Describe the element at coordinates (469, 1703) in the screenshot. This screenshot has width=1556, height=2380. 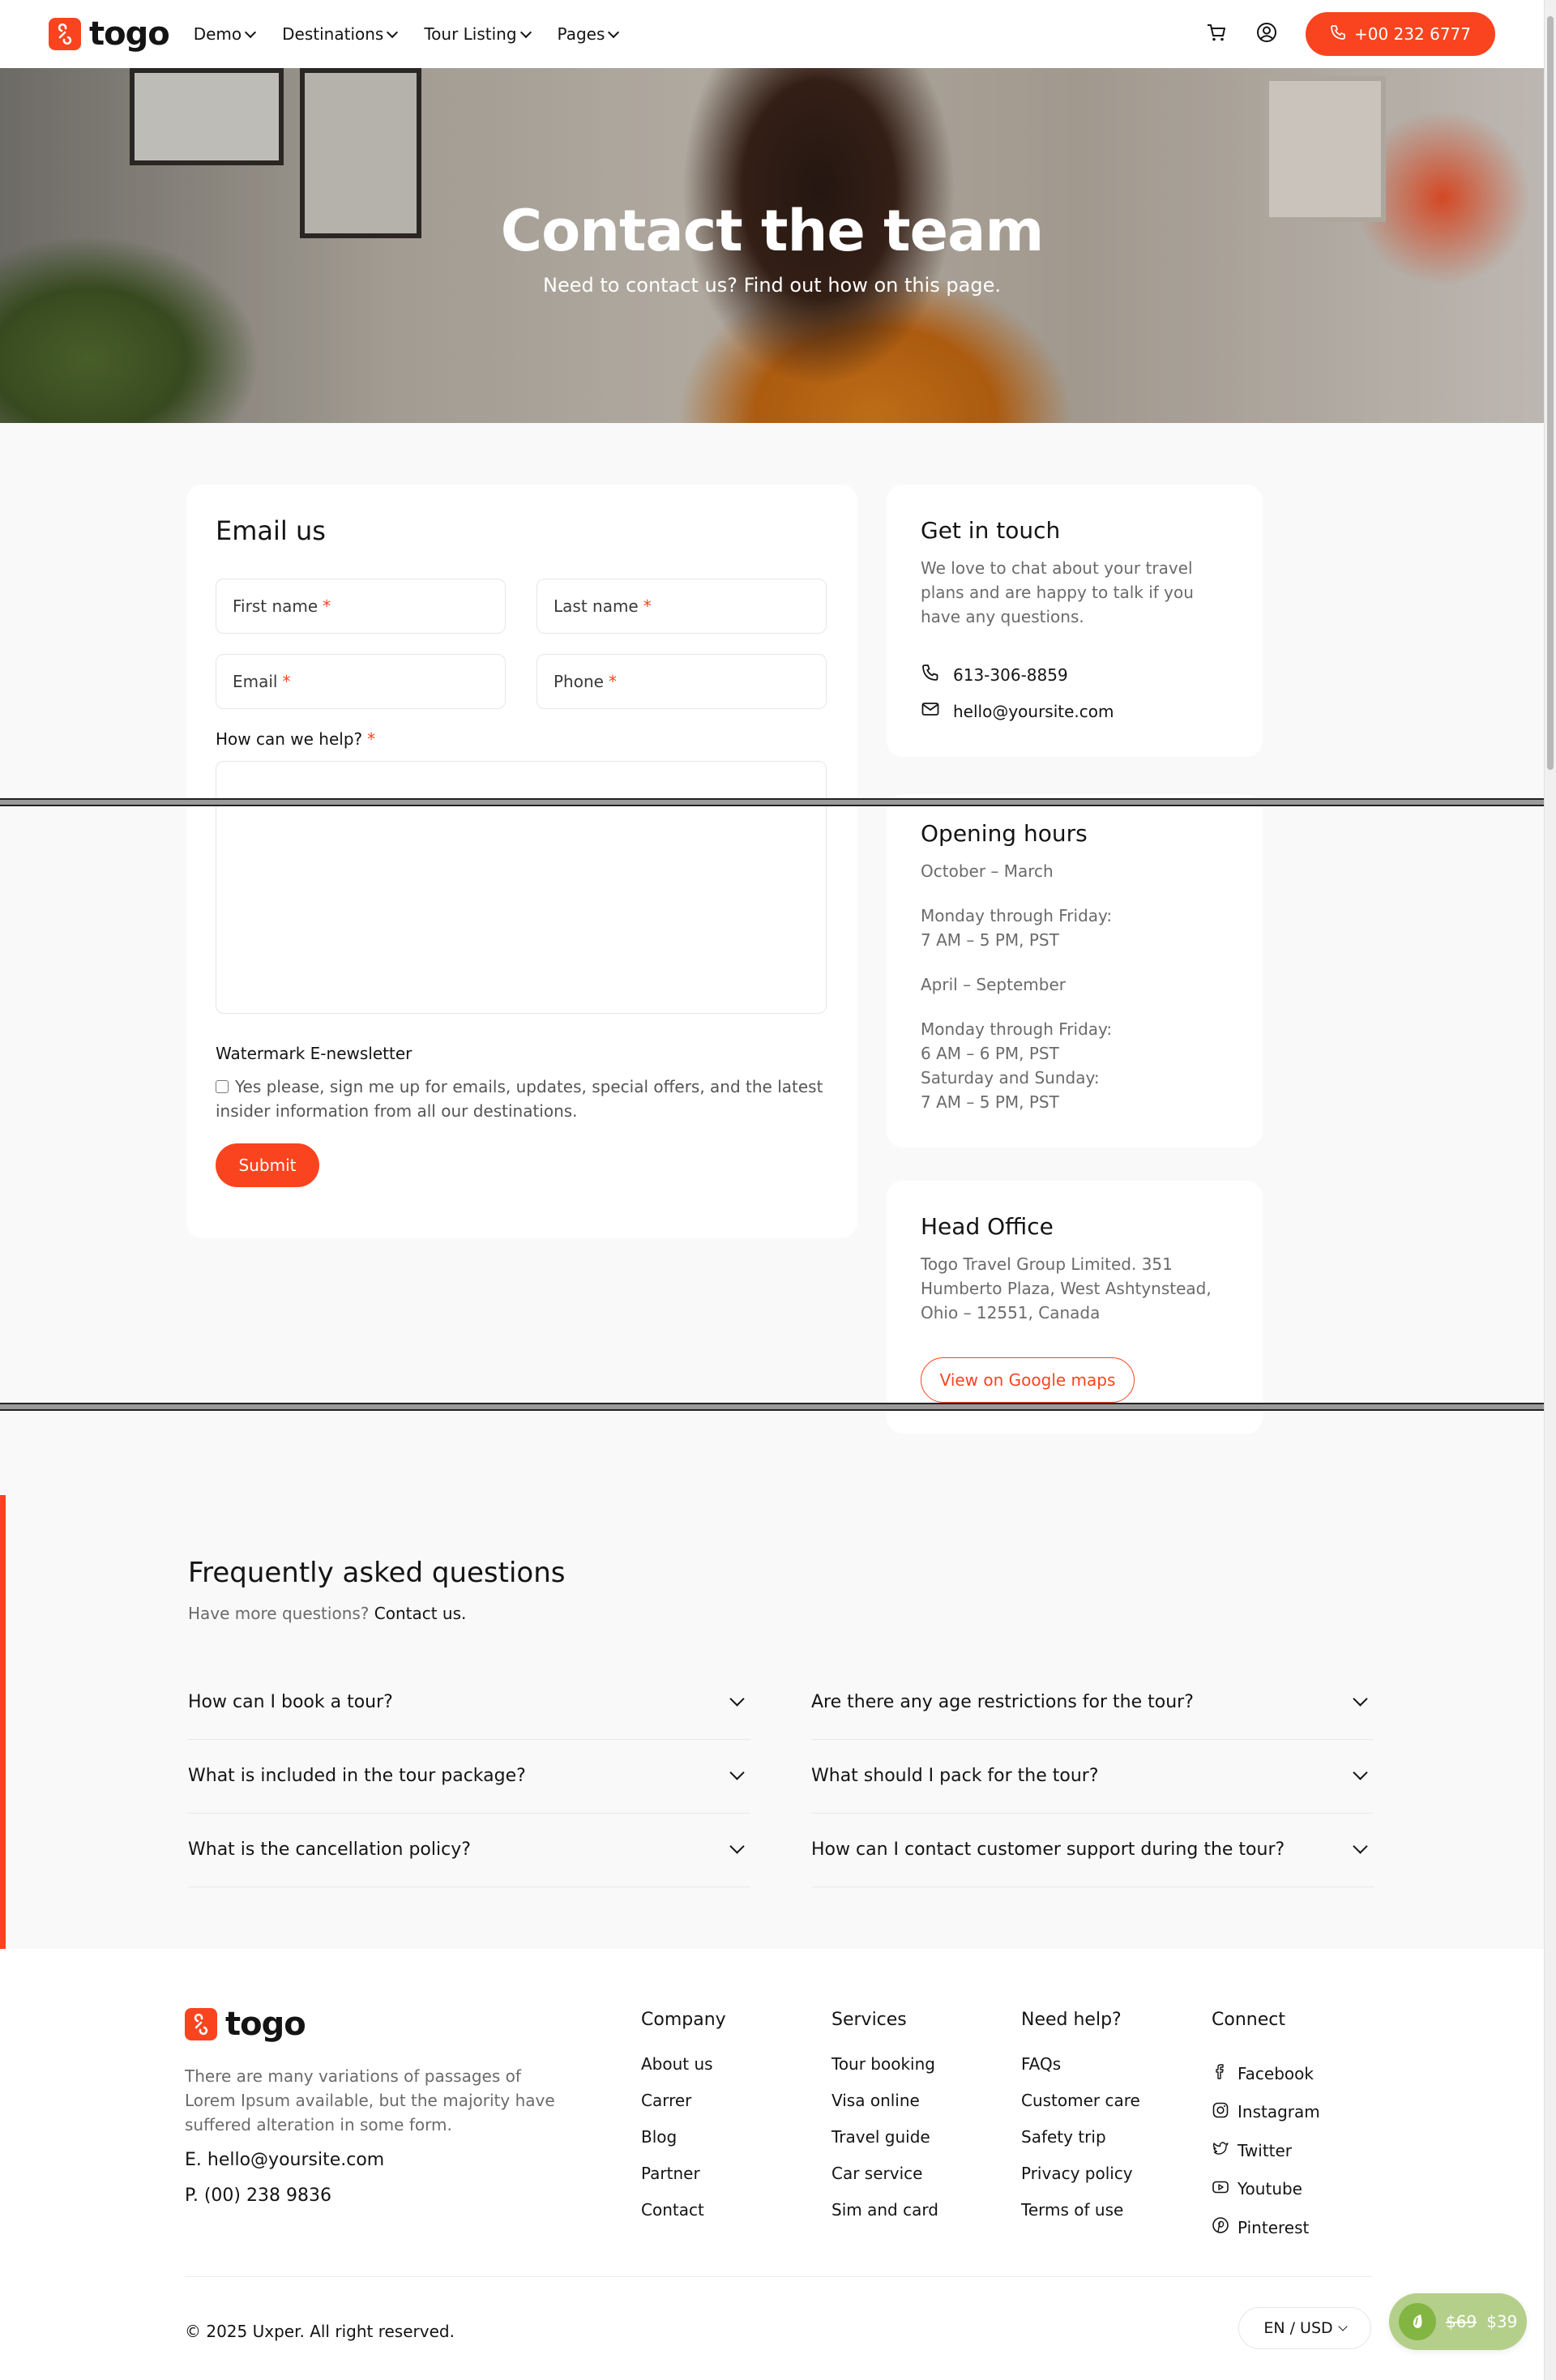
I see `faq-question: How can I book a tour?` at that location.